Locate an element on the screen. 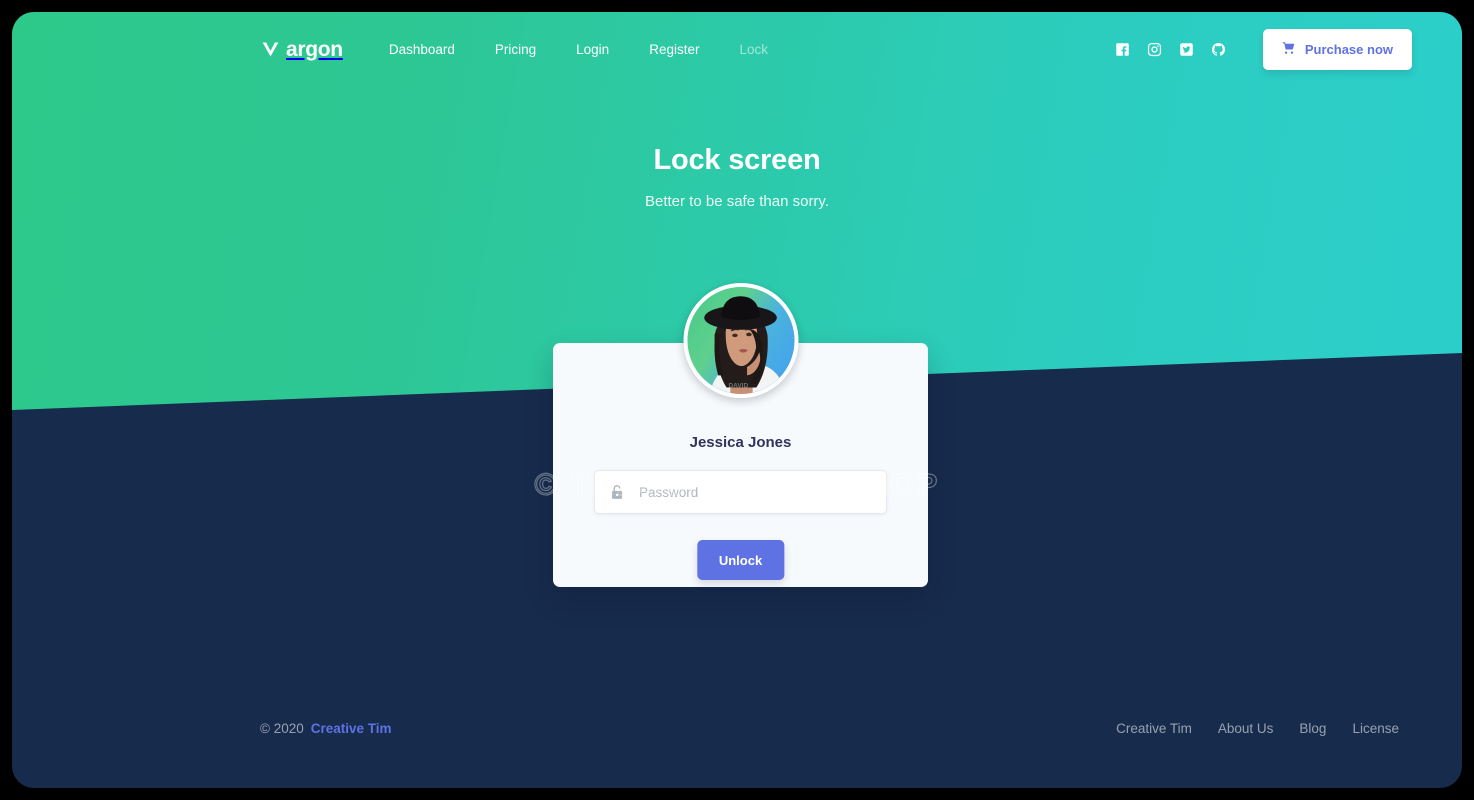 The height and width of the screenshot is (800, 1474). password-field-group is located at coordinates (740, 492).